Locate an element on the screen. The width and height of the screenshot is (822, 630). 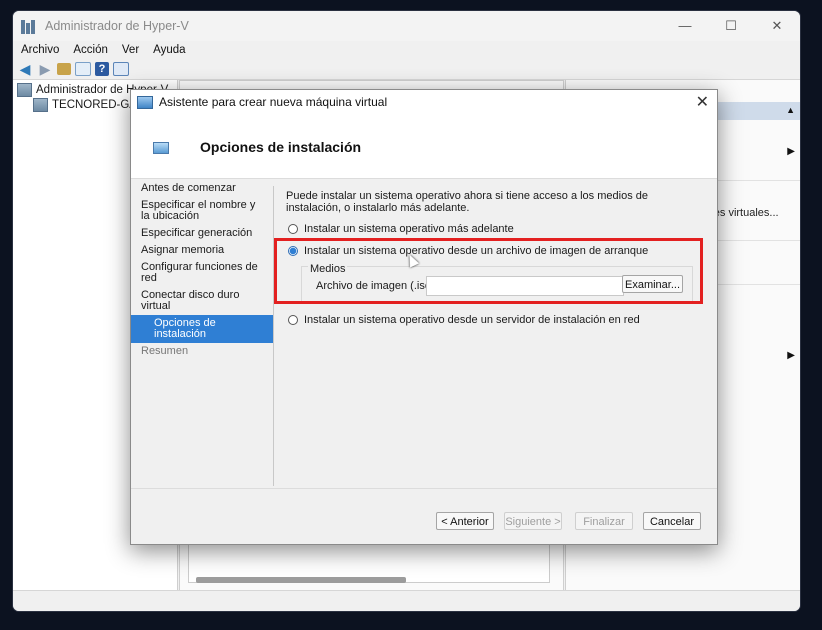
forward-arrow-icon: ▶ is located at coordinates (45, 69).